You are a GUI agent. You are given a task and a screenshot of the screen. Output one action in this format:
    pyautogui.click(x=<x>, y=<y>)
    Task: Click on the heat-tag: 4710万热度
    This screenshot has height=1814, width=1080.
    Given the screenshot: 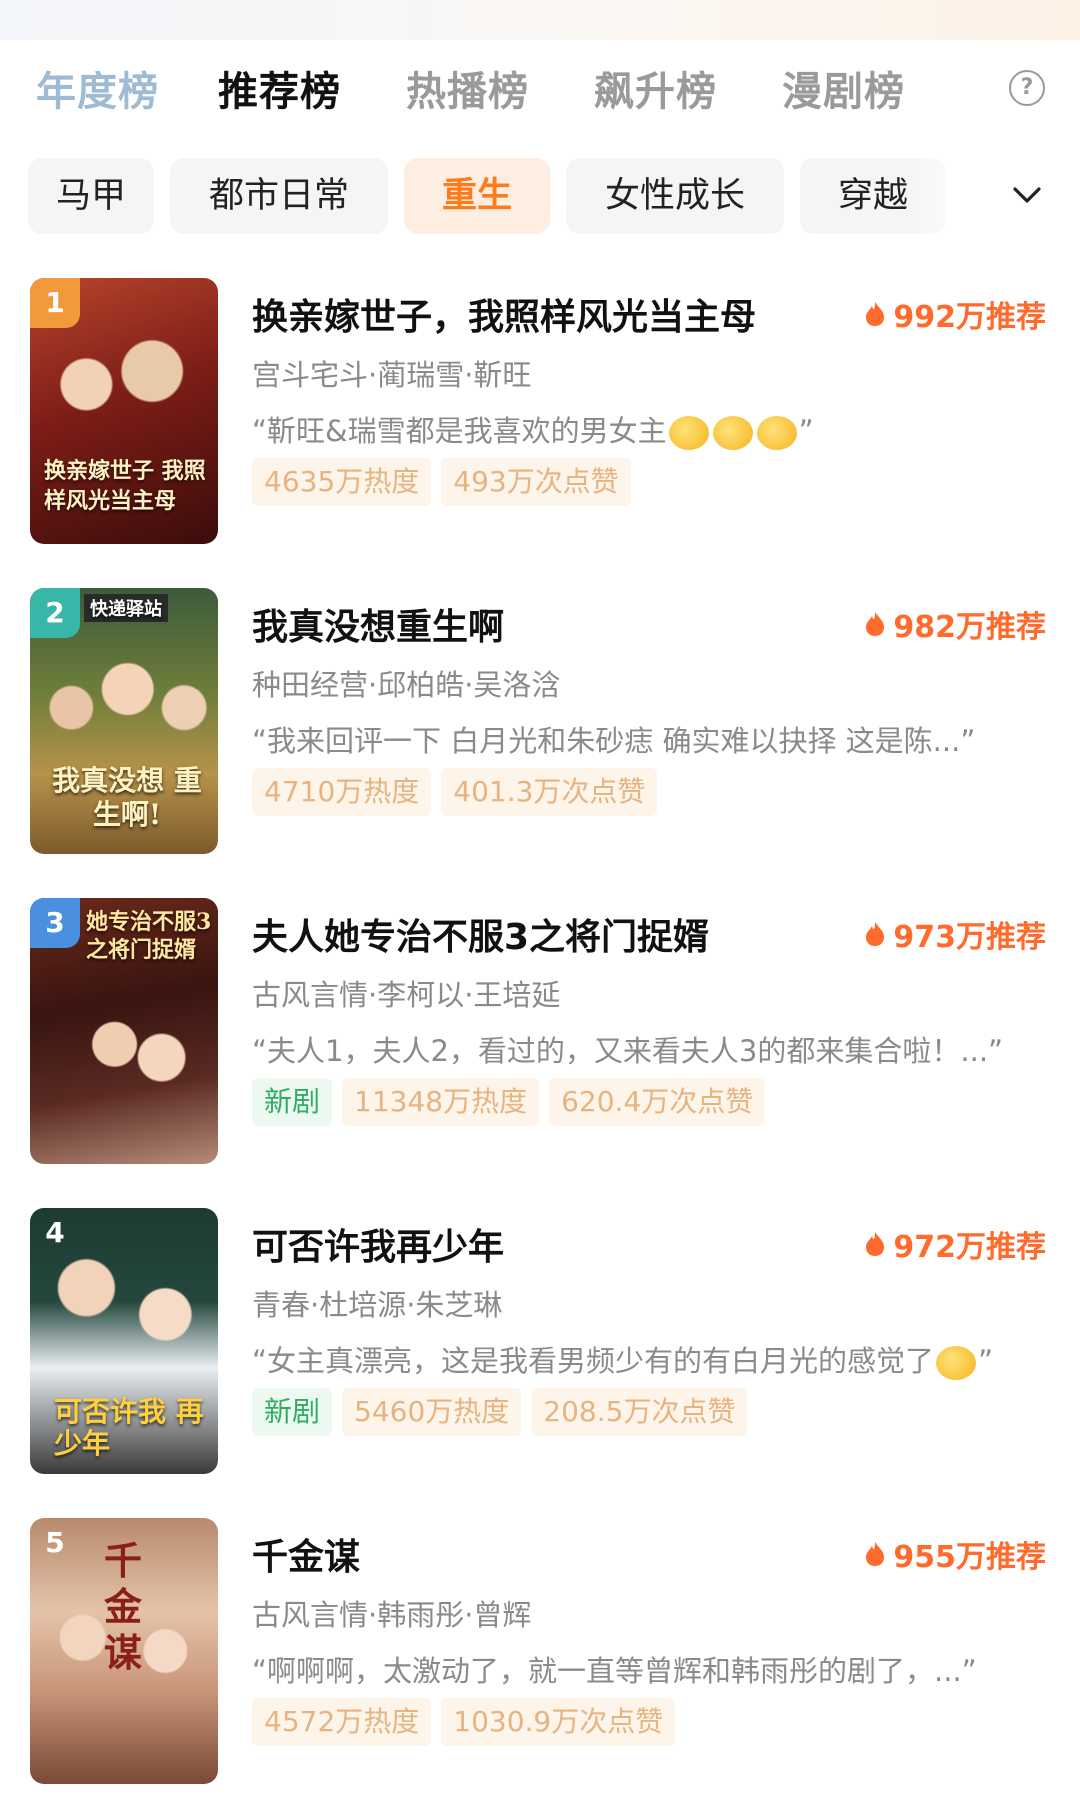 What is the action you would take?
    pyautogui.click(x=342, y=792)
    